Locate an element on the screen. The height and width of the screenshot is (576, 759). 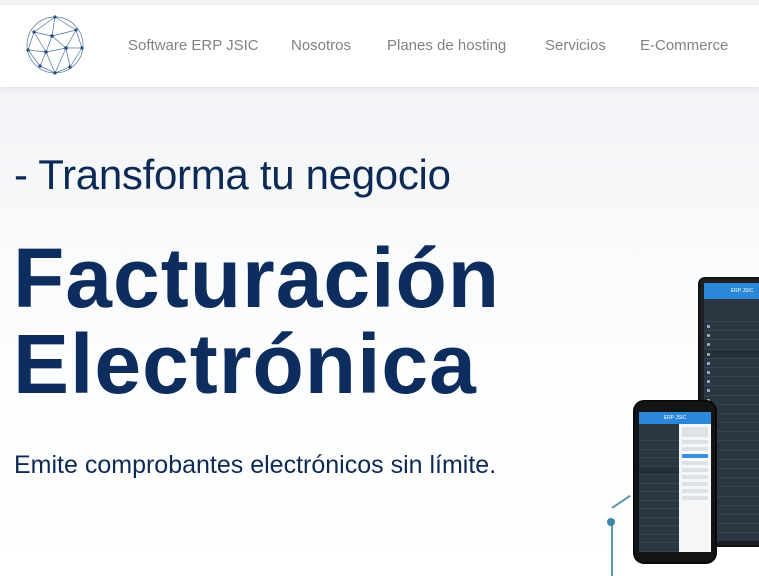
connector-line-vertical is located at coordinates (612, 550).